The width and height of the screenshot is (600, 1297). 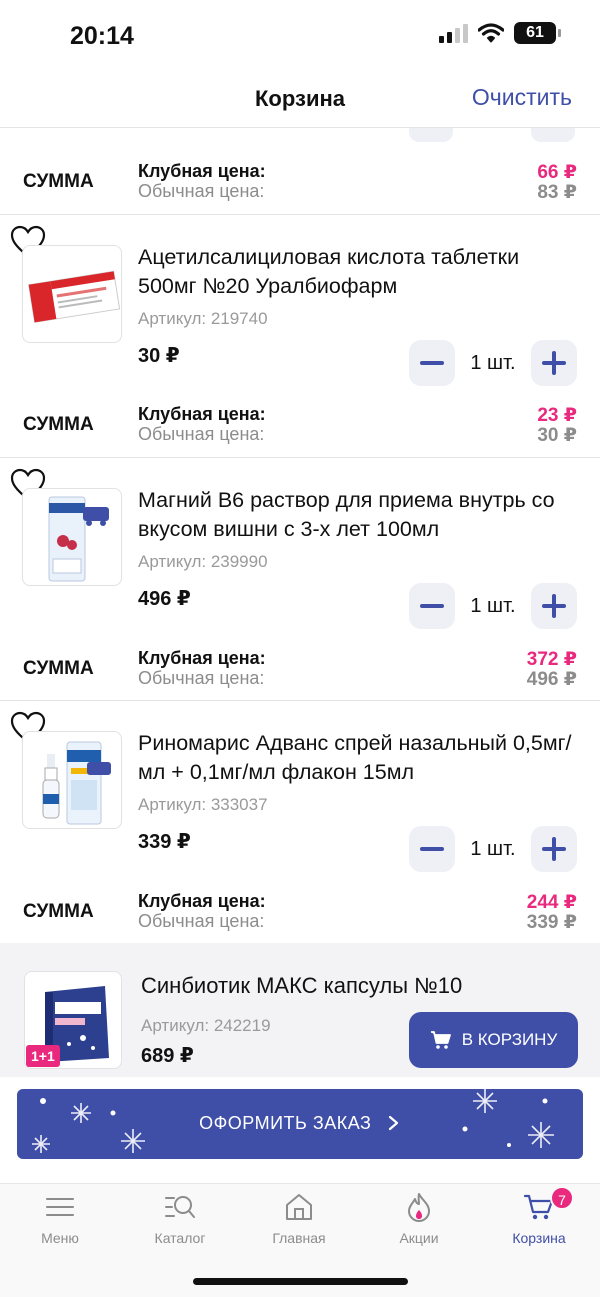 I want to click on previous-item-plus-button, so click(x=553, y=135).